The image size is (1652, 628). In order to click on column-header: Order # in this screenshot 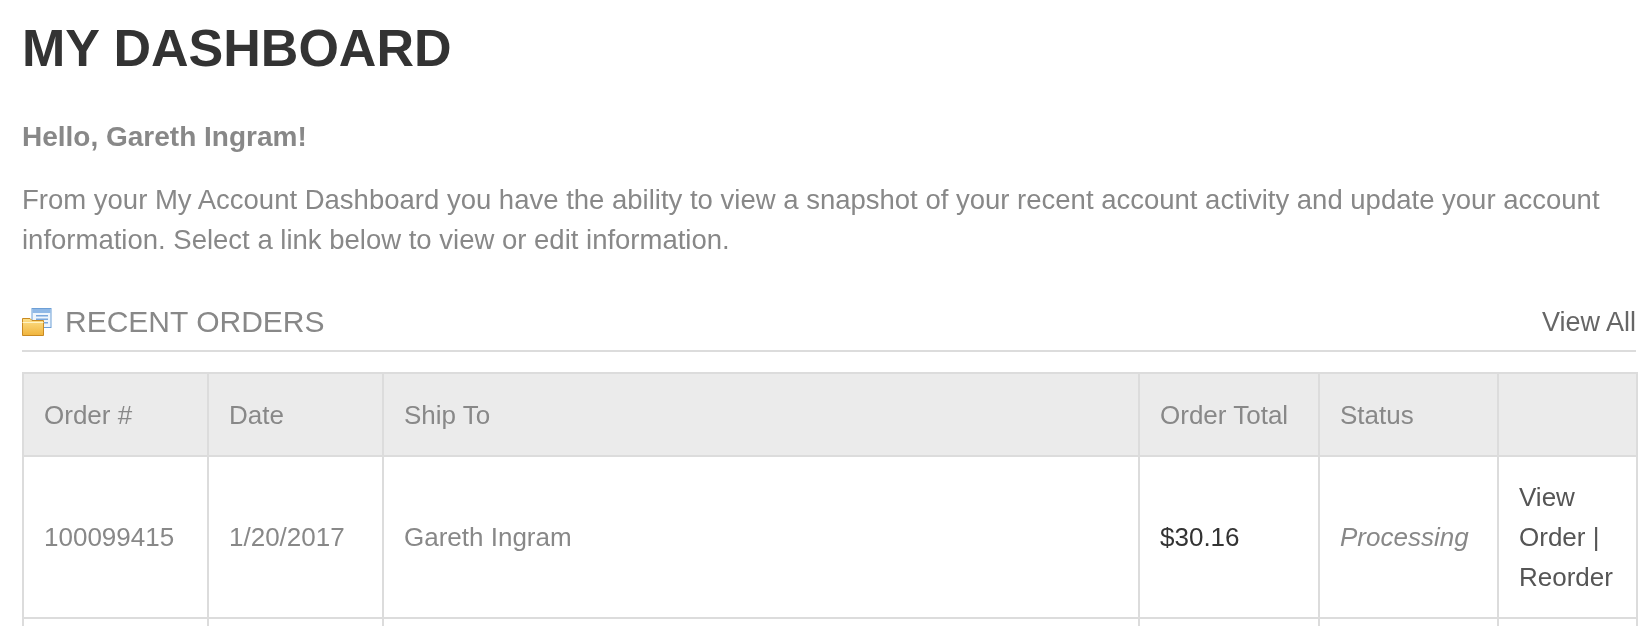, I will do `click(115, 414)`.